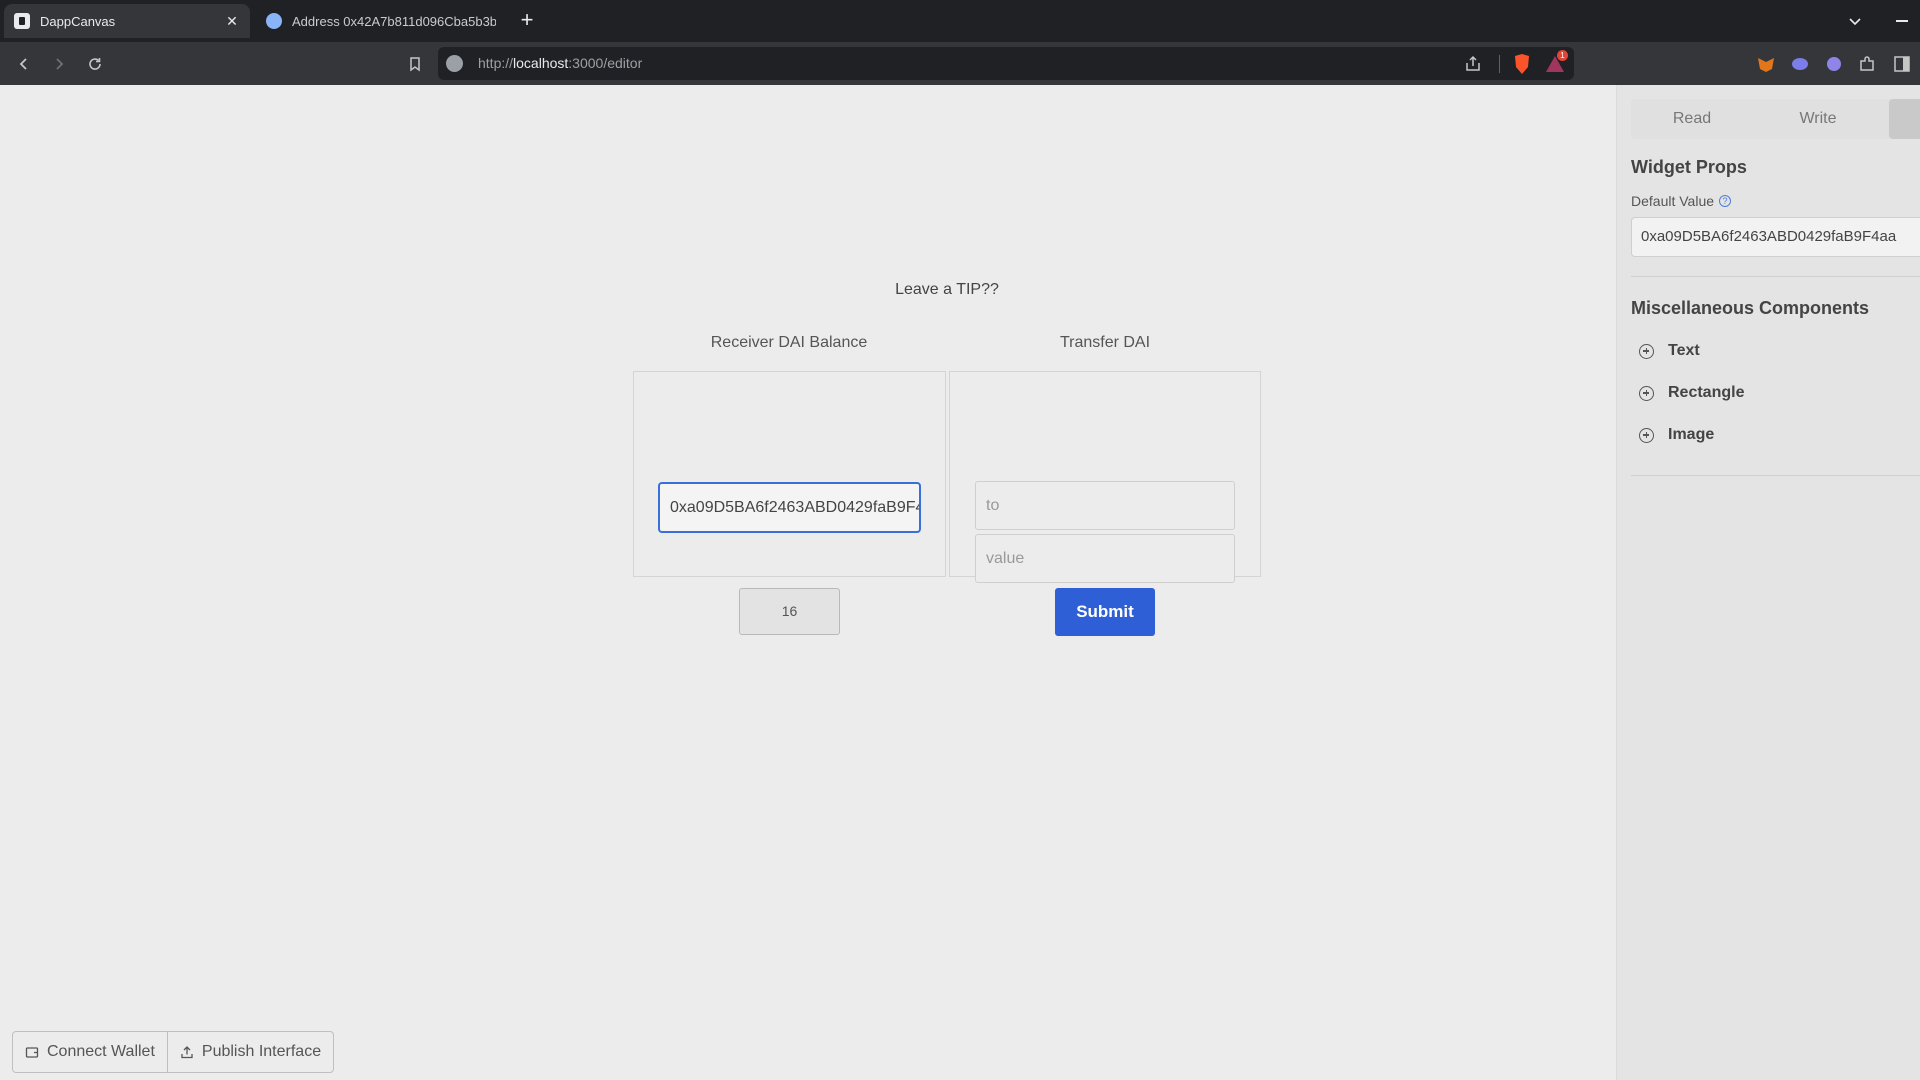 The image size is (1920, 1080). Describe the element at coordinates (1867, 64) in the screenshot. I see `puzzle-extensions-icon` at that location.